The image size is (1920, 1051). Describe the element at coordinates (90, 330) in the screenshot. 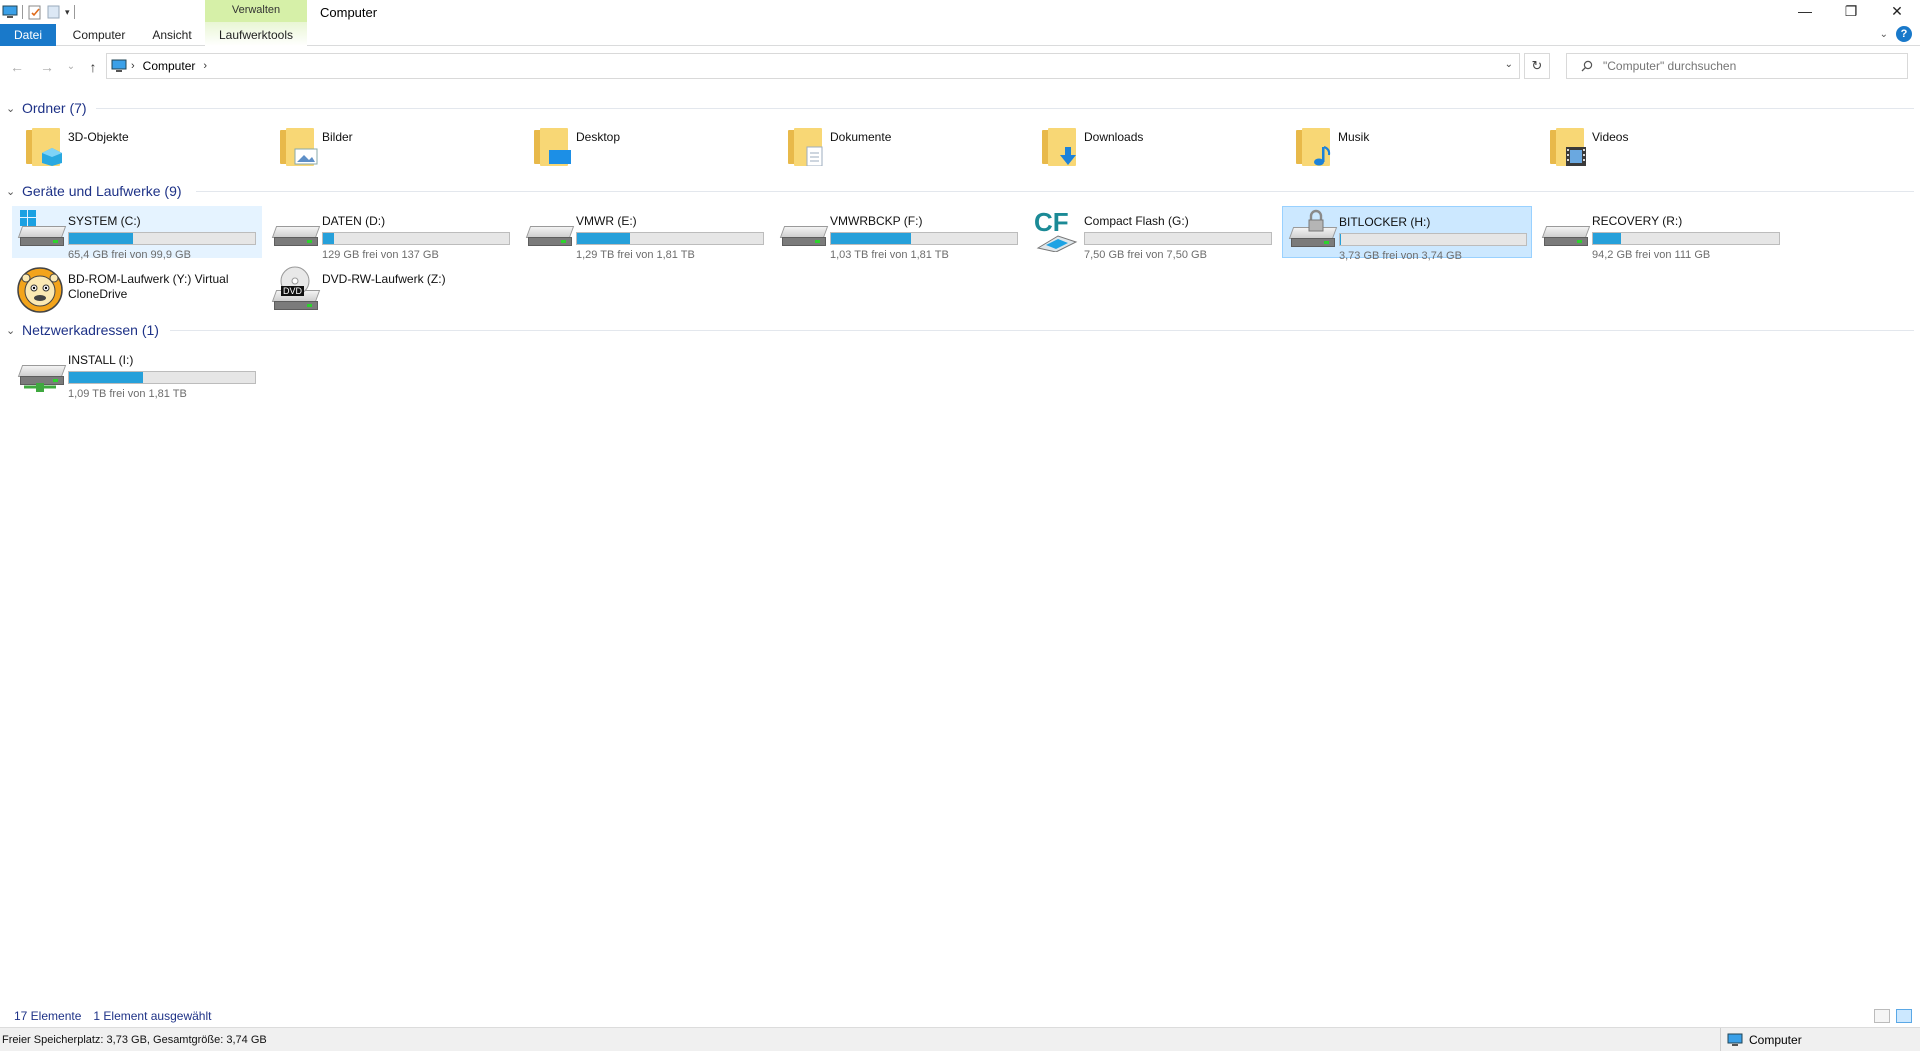

I see `group-label: Netzwerkadressen (1)` at that location.